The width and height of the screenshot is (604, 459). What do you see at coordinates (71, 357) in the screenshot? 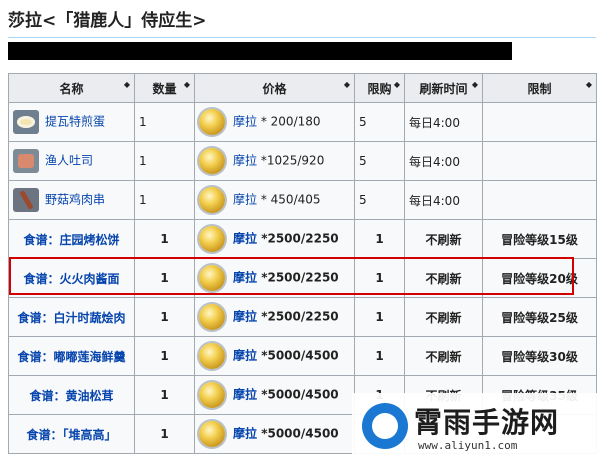
I see `item-link: 食谱：嘟嘟莲海鲜羹` at bounding box center [71, 357].